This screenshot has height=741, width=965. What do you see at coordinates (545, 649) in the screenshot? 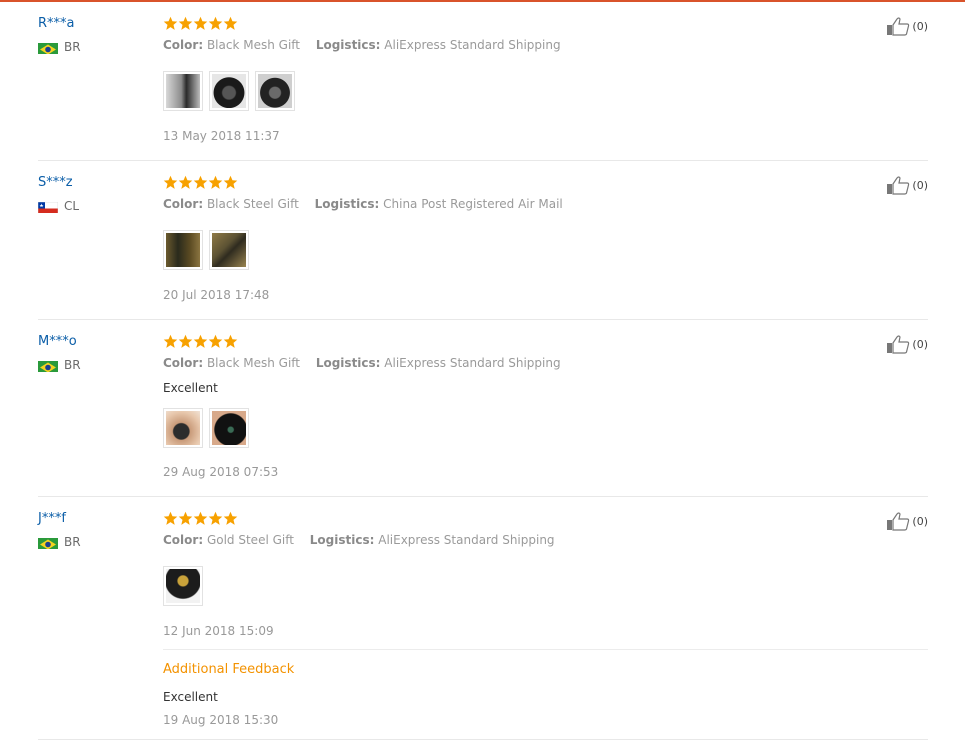
I see `additional-feedback-divider` at bounding box center [545, 649].